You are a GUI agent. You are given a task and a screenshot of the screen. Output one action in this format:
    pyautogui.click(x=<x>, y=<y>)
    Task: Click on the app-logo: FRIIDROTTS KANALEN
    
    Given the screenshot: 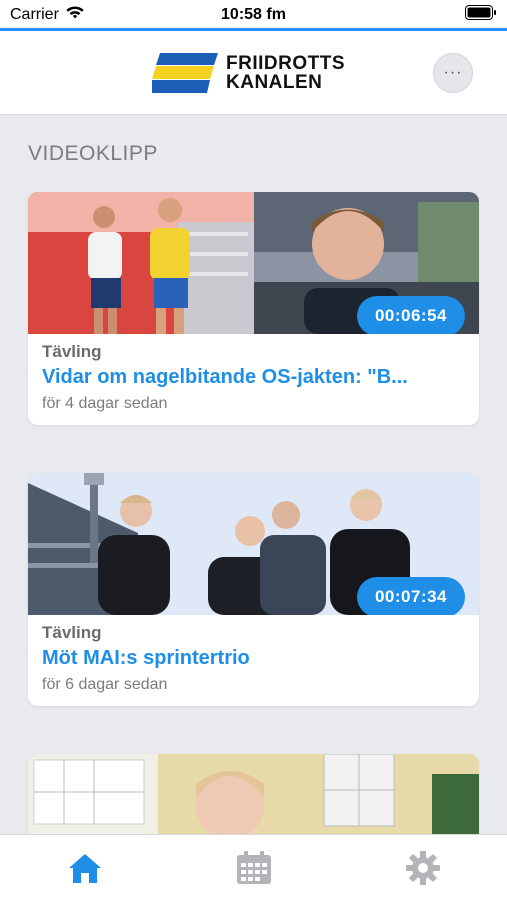 What is the action you would take?
    pyautogui.click(x=257, y=73)
    